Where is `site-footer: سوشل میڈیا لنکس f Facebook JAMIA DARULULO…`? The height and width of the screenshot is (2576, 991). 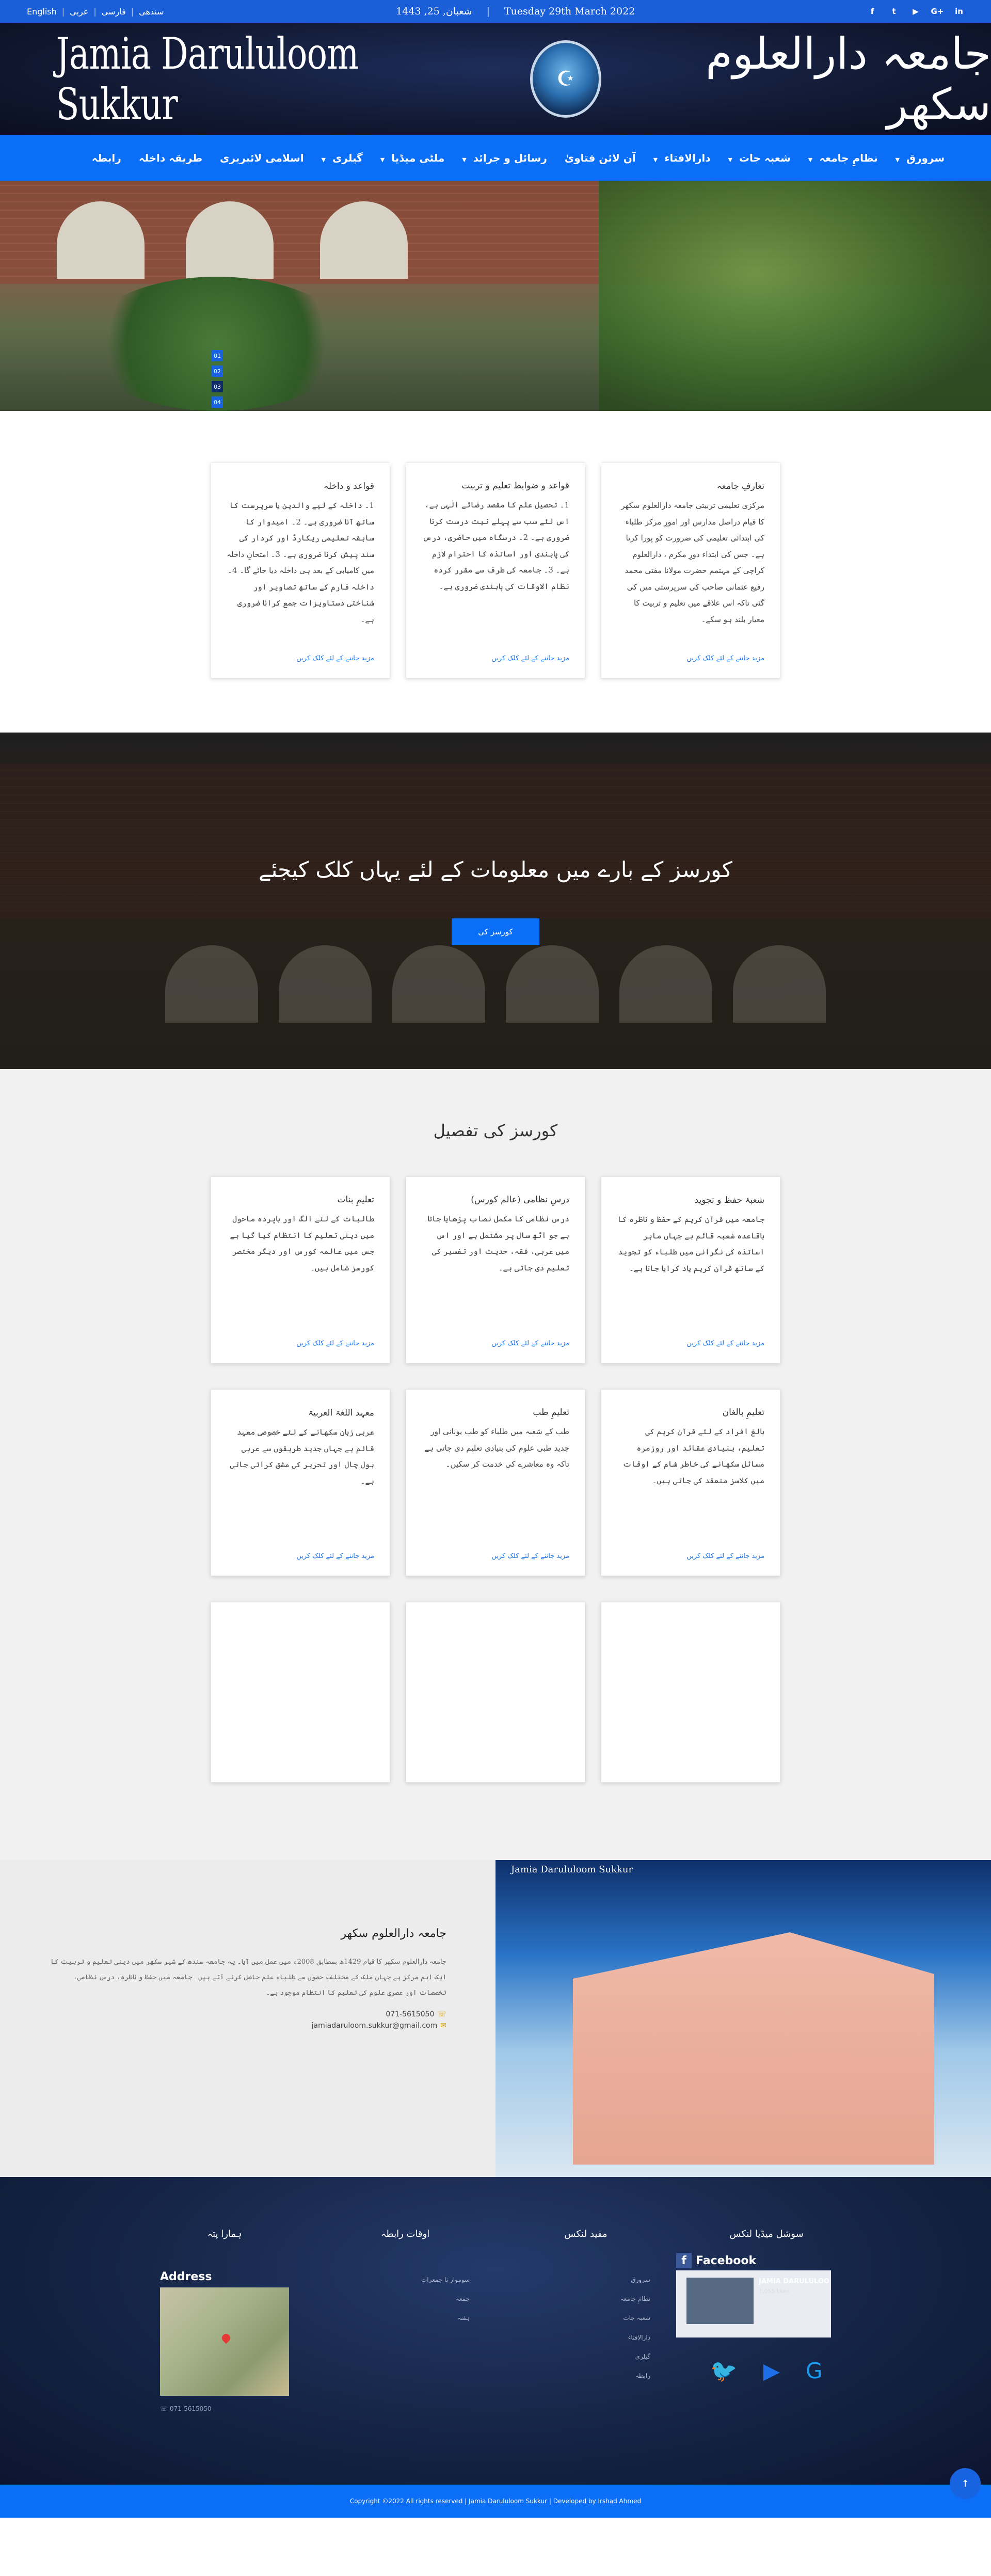
site-footer: سوشل میڈیا لنکس f Facebook JAMIA DARULULO… is located at coordinates (495, 2331).